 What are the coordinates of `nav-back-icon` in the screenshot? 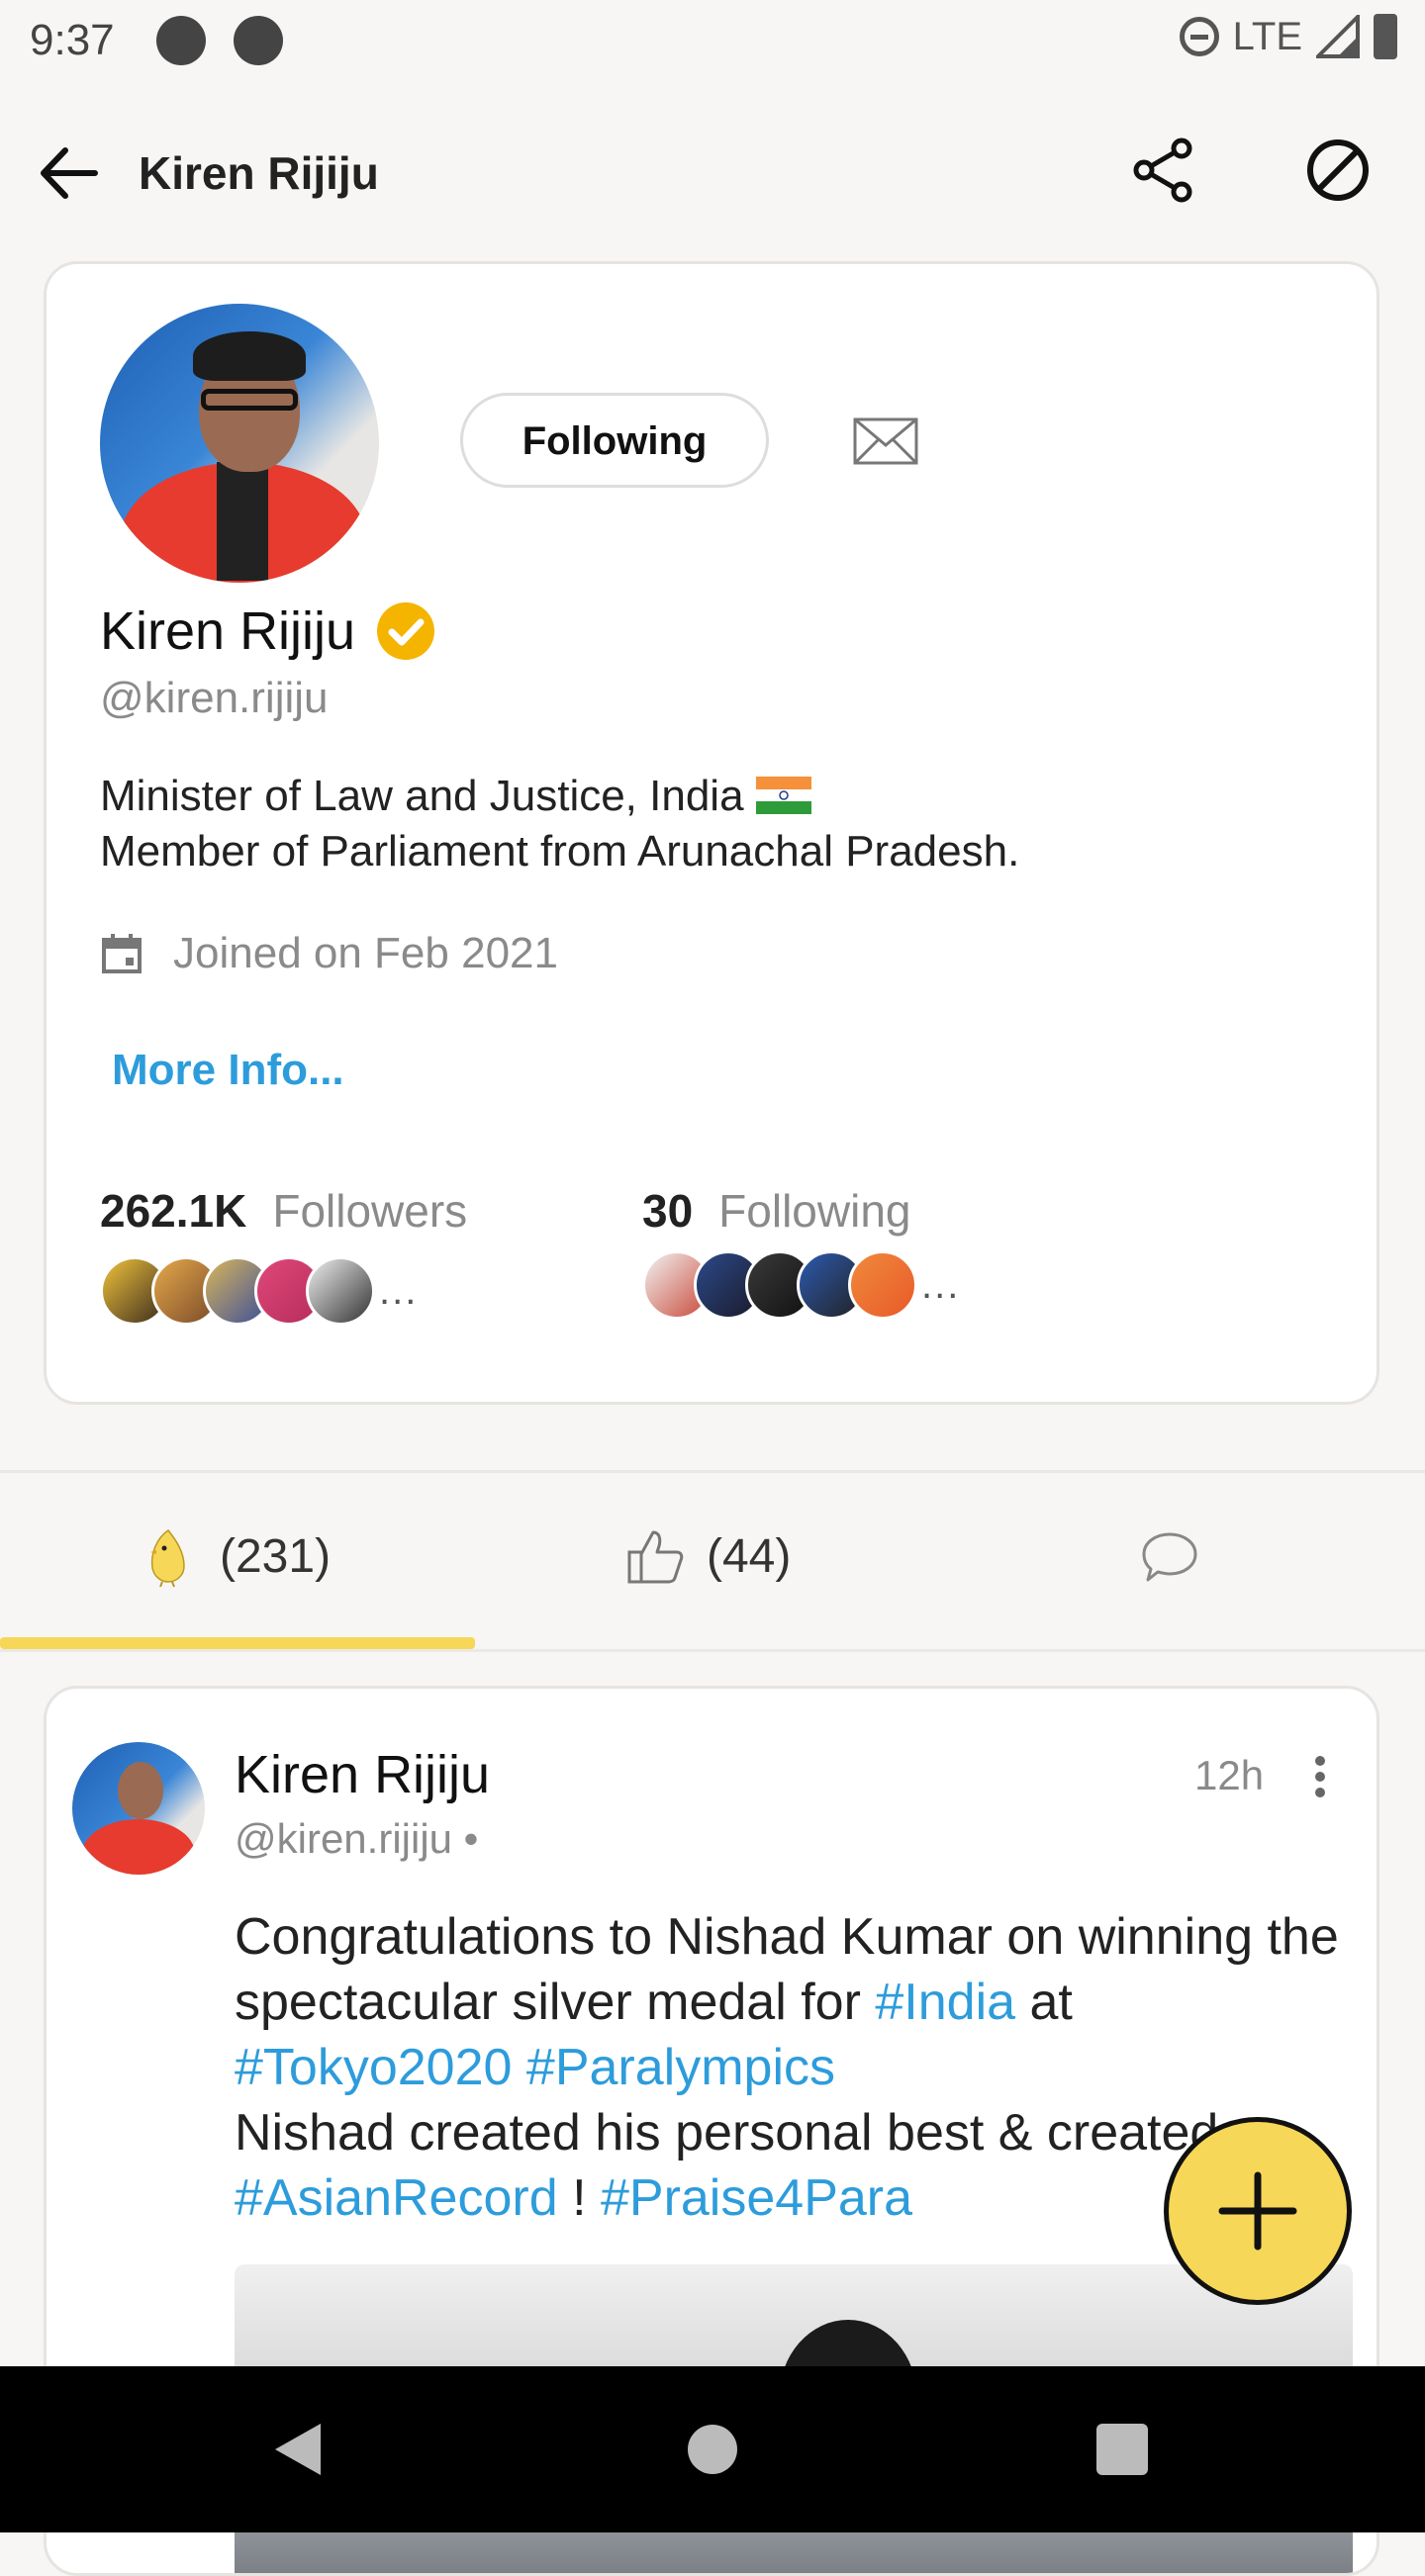 It's located at (297, 2449).